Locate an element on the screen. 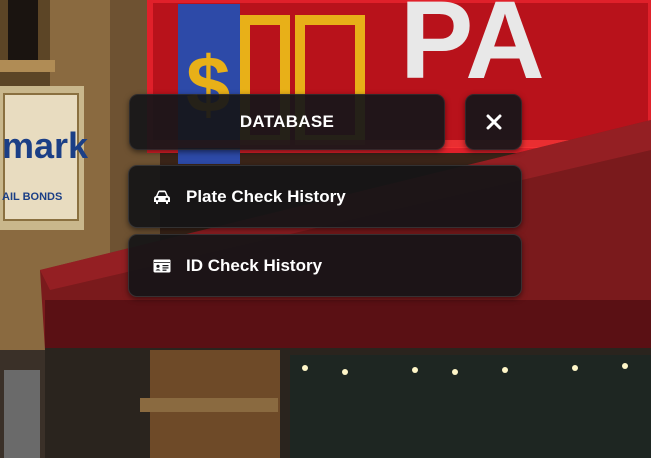  database-title-text: DATABASE is located at coordinates (287, 121).